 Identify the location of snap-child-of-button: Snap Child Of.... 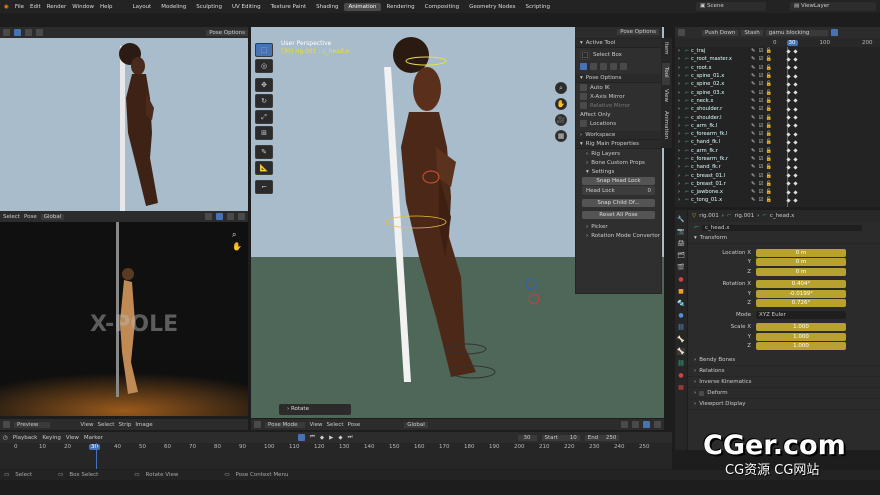
(618, 203).